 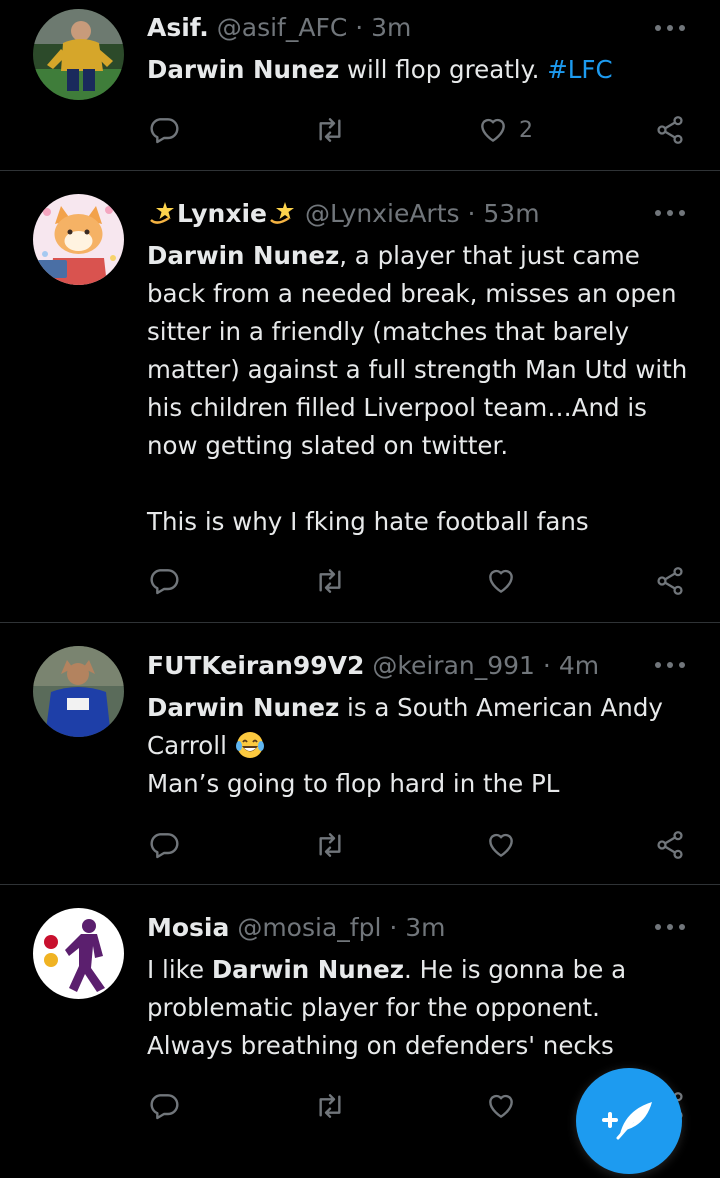 I want to click on tweet-header: Asif. @asif_AFC · 3m, so click(x=279, y=28).